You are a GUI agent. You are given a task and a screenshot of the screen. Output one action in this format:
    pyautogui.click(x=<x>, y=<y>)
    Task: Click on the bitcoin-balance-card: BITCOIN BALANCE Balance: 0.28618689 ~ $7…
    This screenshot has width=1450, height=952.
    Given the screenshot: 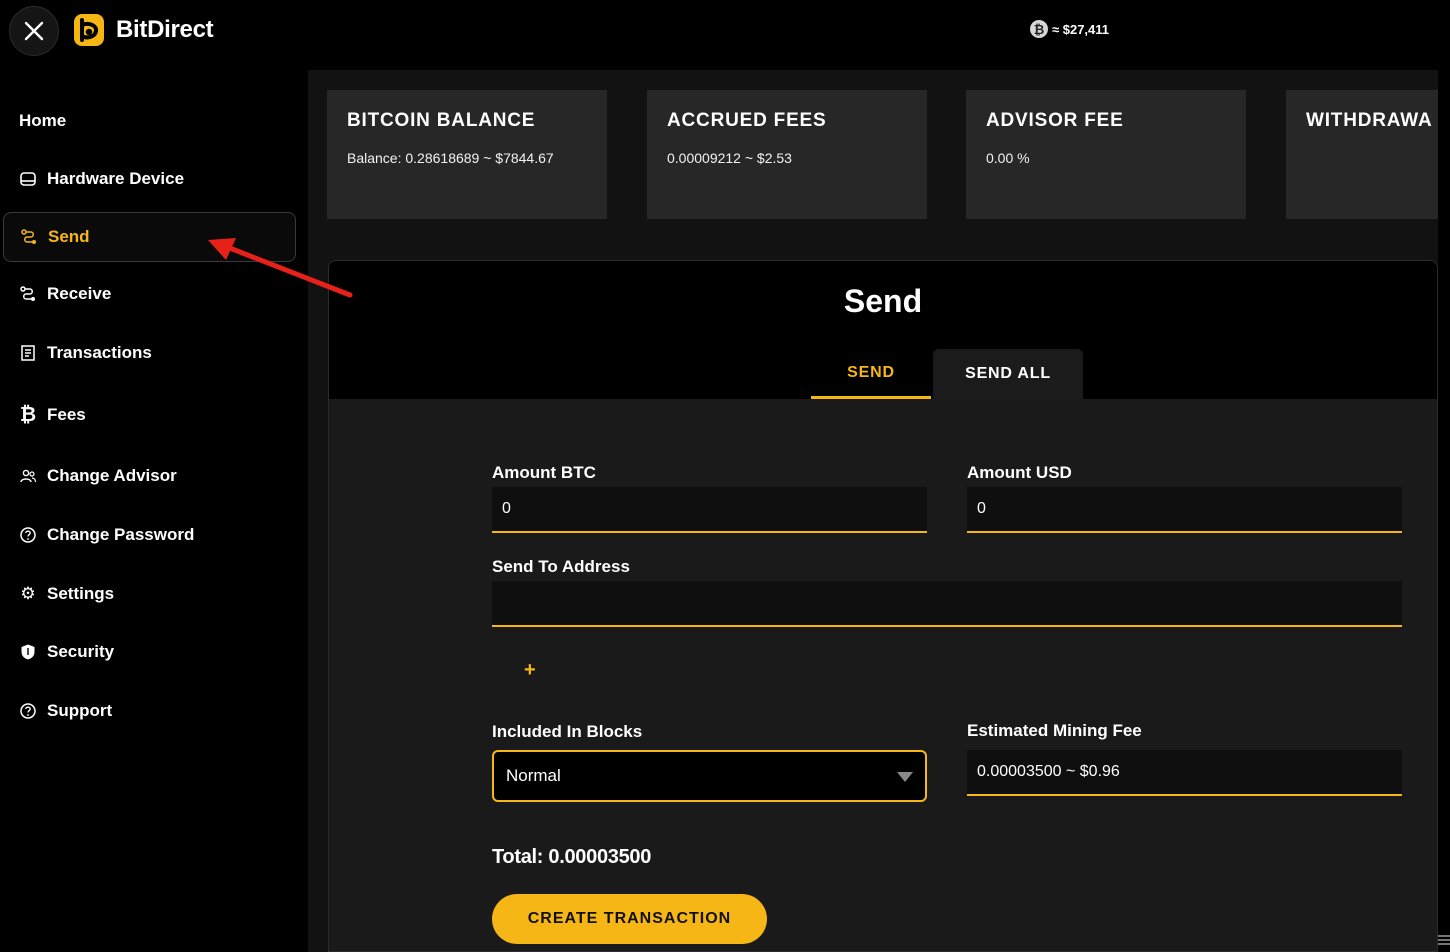 What is the action you would take?
    pyautogui.click(x=467, y=154)
    